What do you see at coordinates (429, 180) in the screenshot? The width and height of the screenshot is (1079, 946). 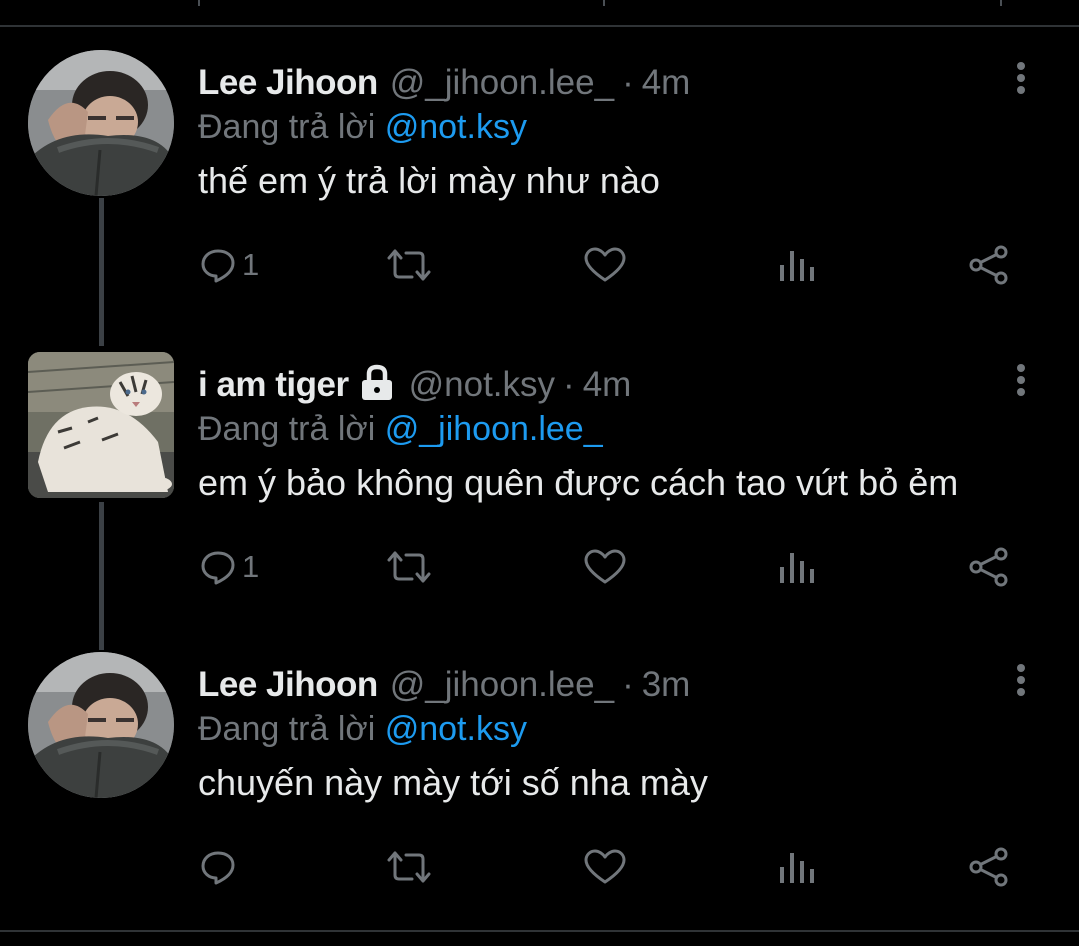 I see `tweet-text: thế em ý trả lời mày như nào` at bounding box center [429, 180].